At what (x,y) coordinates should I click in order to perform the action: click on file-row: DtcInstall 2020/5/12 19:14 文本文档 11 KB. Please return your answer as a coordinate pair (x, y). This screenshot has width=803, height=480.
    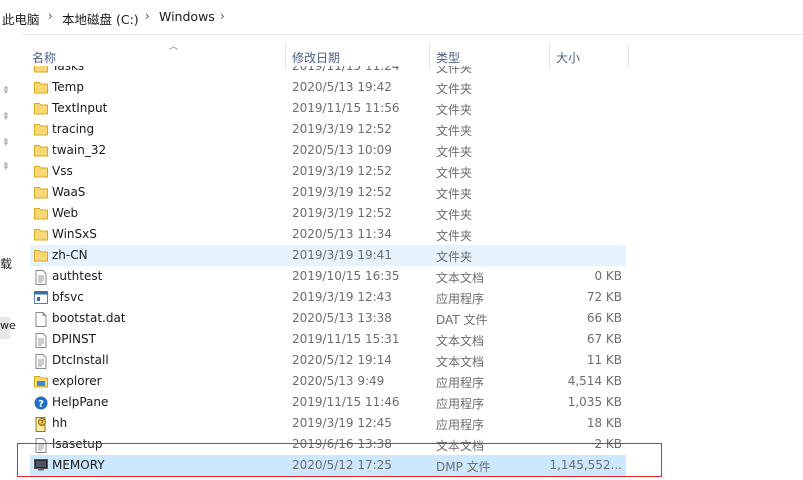
    Looking at the image, I should click on (328, 360).